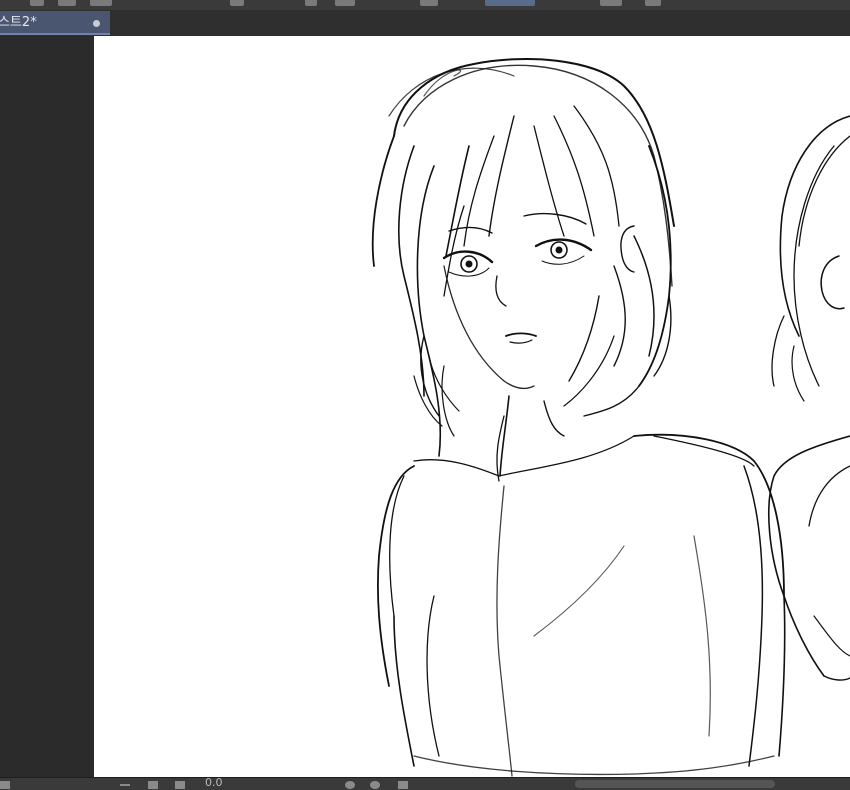  What do you see at coordinates (425, 23) in the screenshot?
I see `document-tab-bar: 스트2*` at bounding box center [425, 23].